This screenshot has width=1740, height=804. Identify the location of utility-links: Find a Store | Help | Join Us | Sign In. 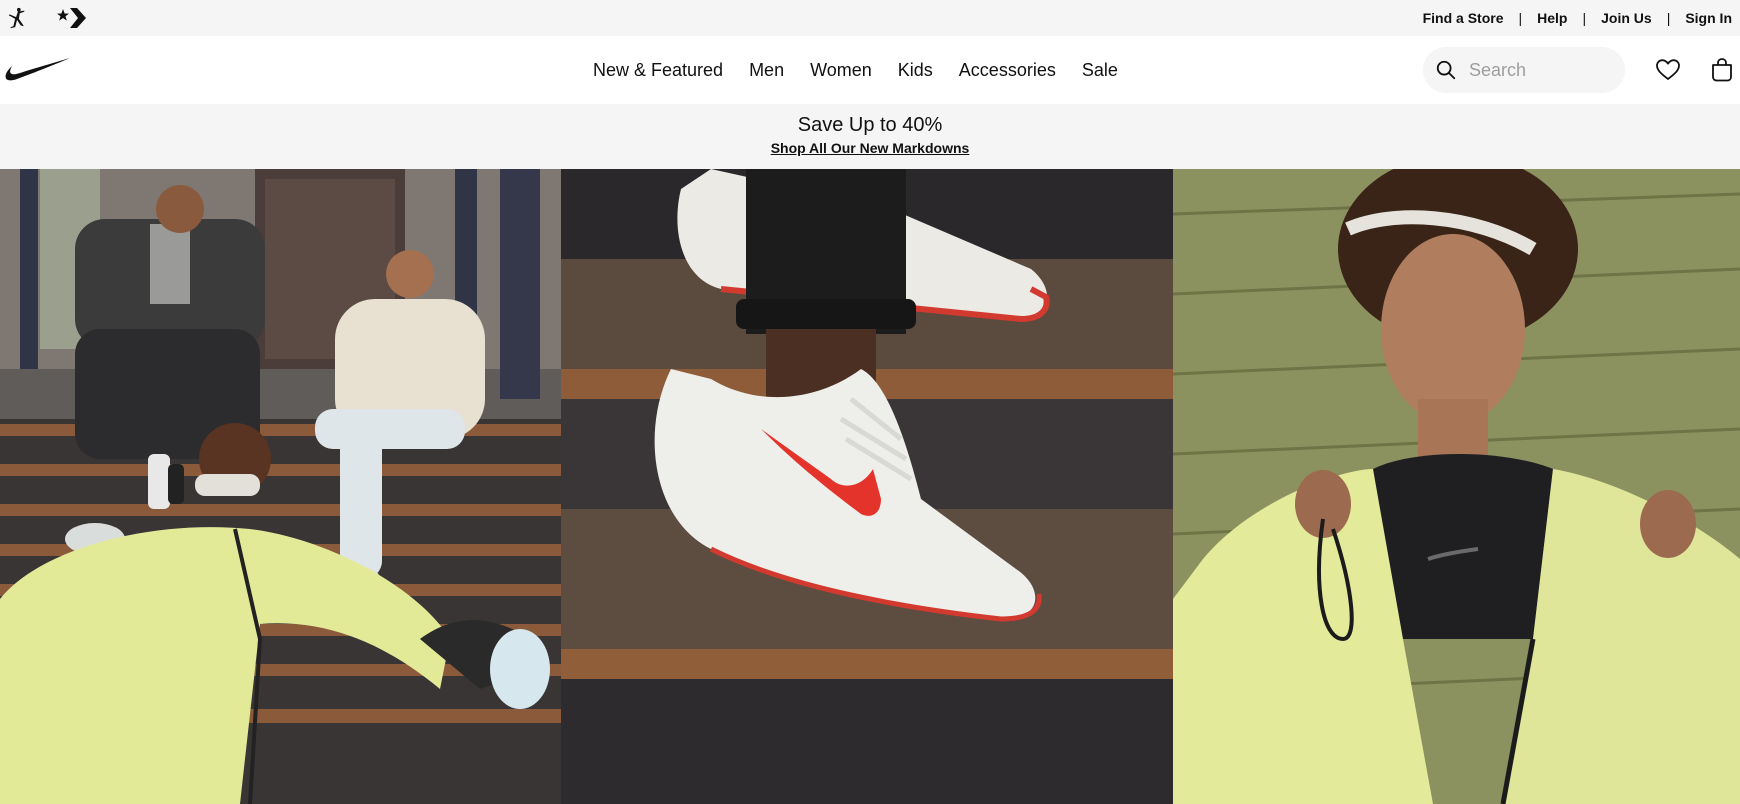
(1581, 18).